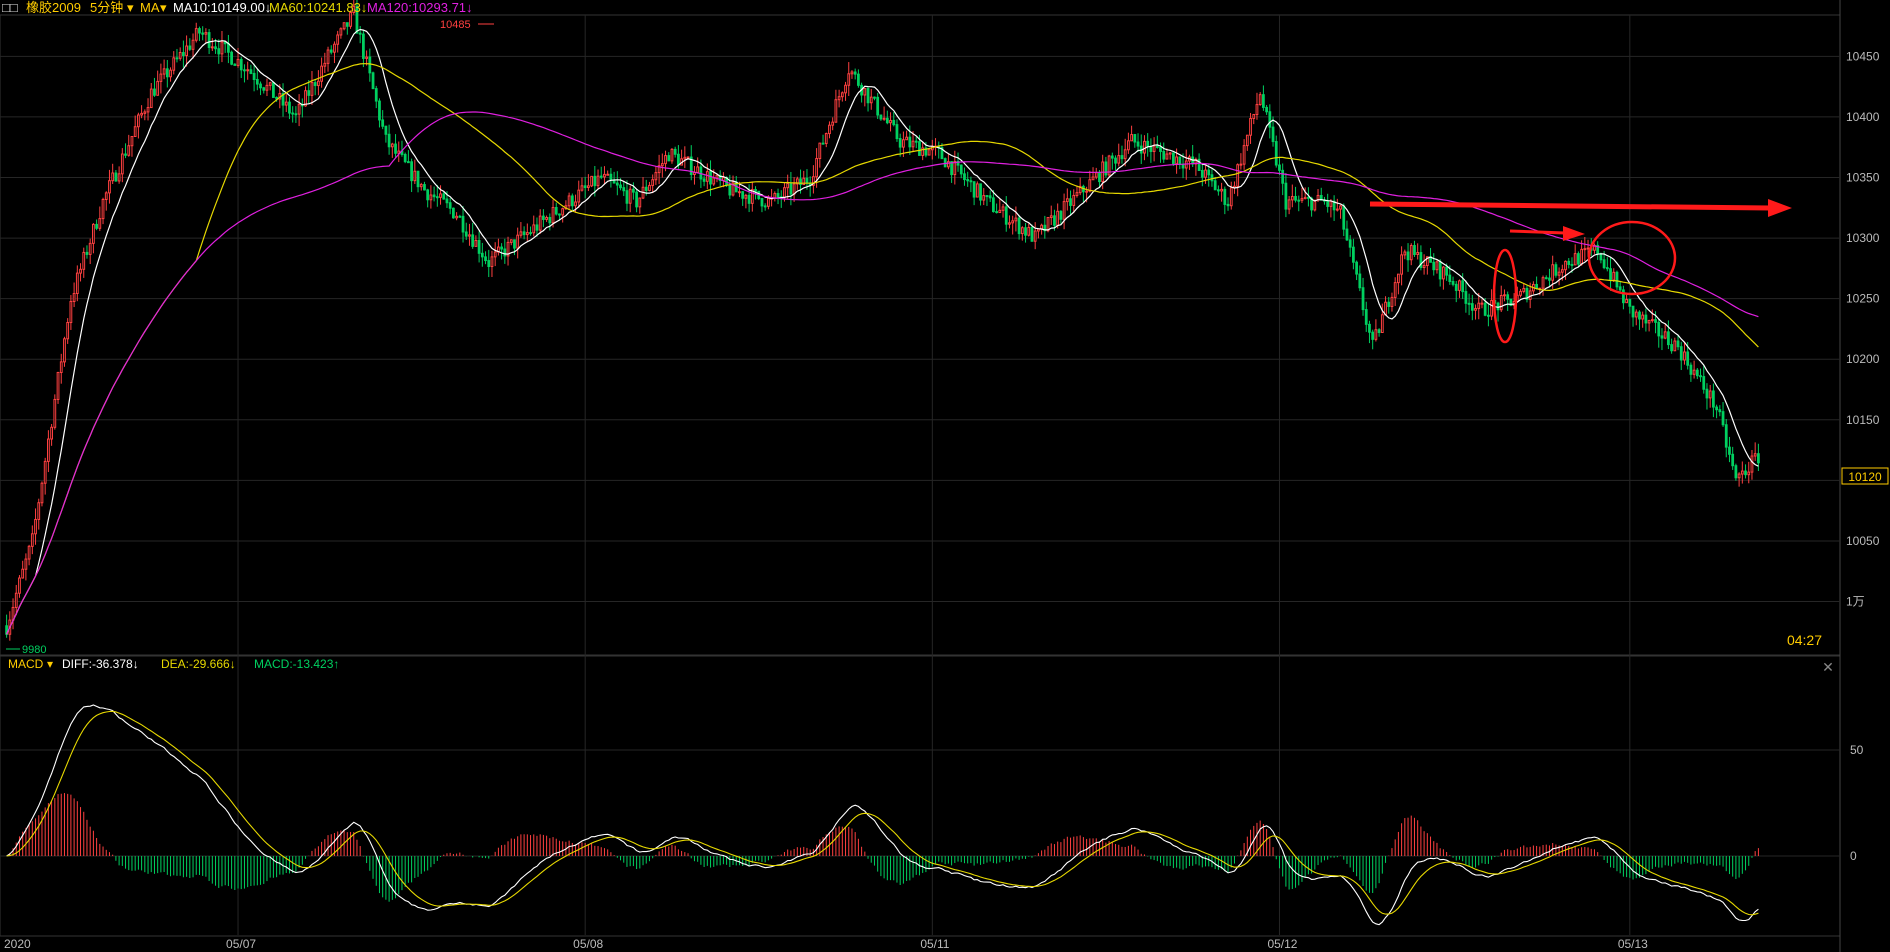 This screenshot has width=1890, height=952. Describe the element at coordinates (1863, 56) in the screenshot. I see `price-tick-label: 10450` at that location.